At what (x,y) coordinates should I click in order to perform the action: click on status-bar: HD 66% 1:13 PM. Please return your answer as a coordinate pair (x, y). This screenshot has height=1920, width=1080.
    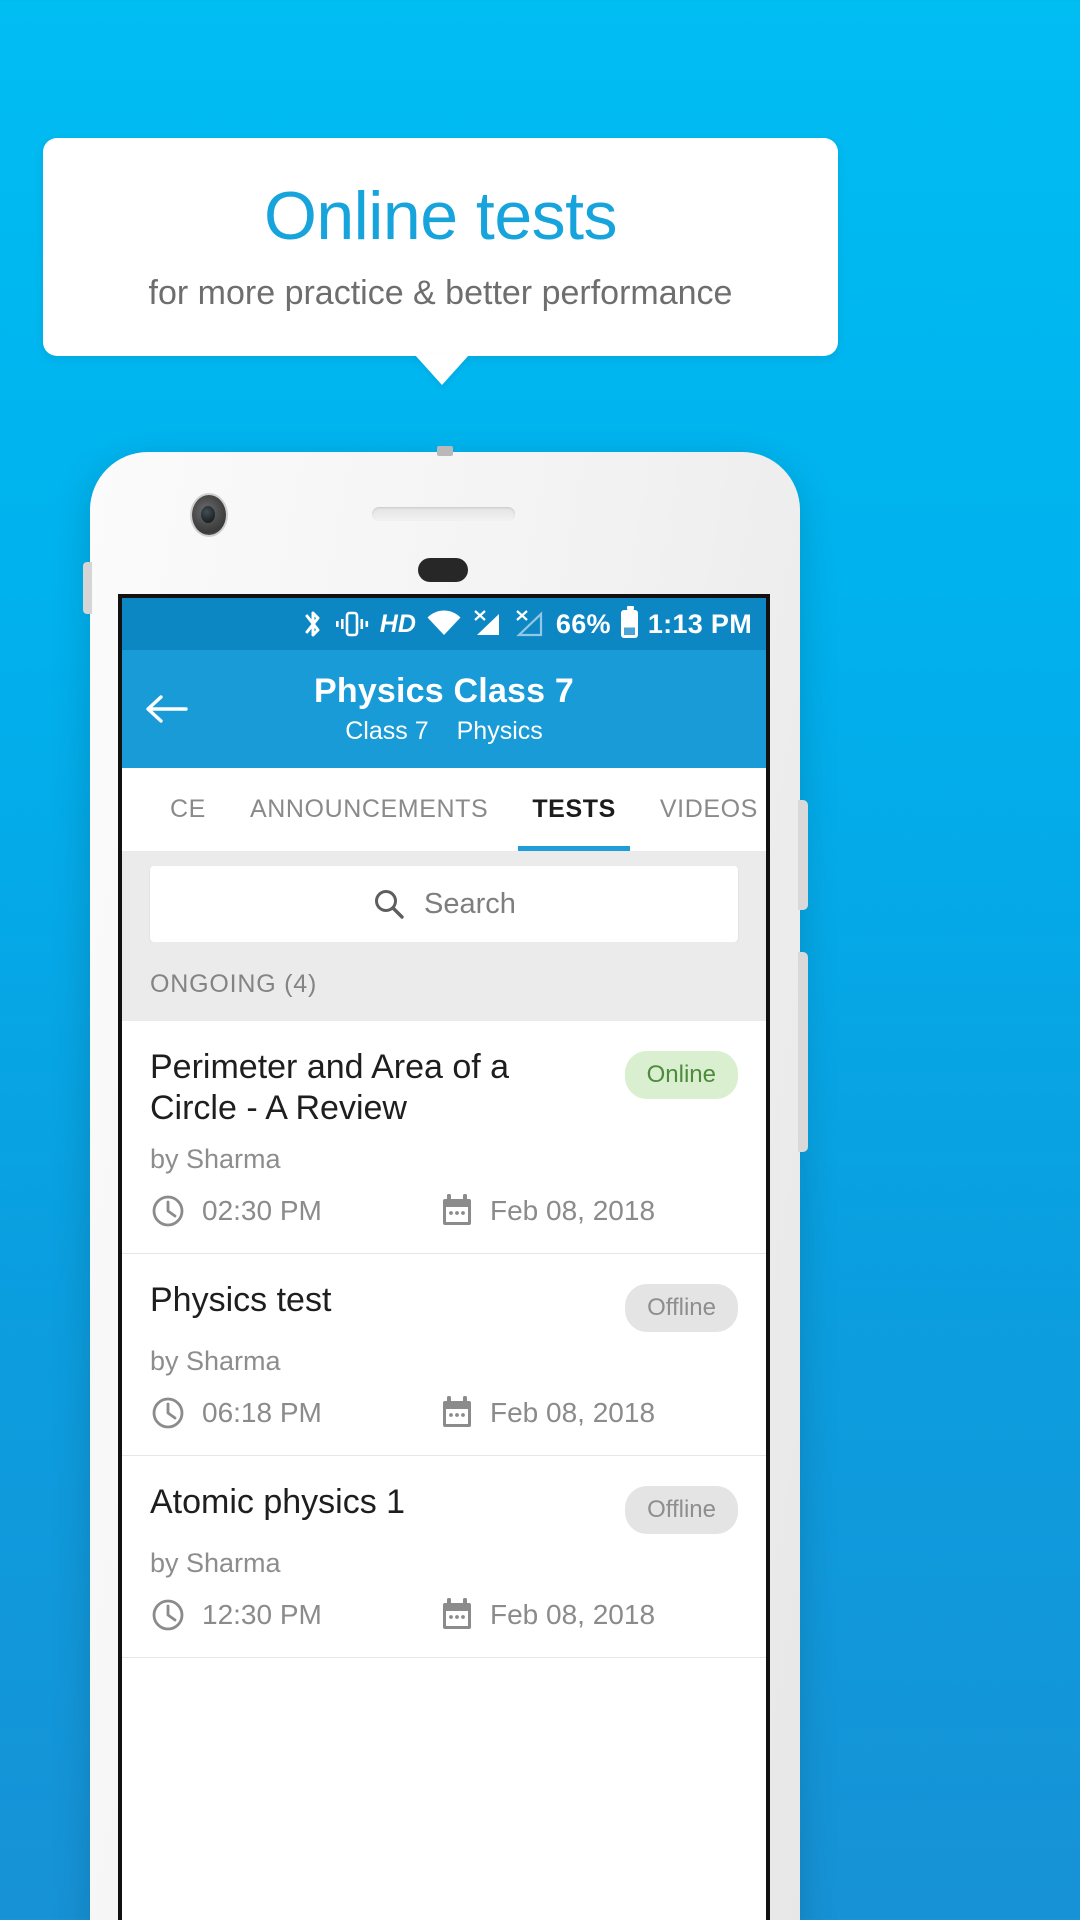
    Looking at the image, I should click on (444, 624).